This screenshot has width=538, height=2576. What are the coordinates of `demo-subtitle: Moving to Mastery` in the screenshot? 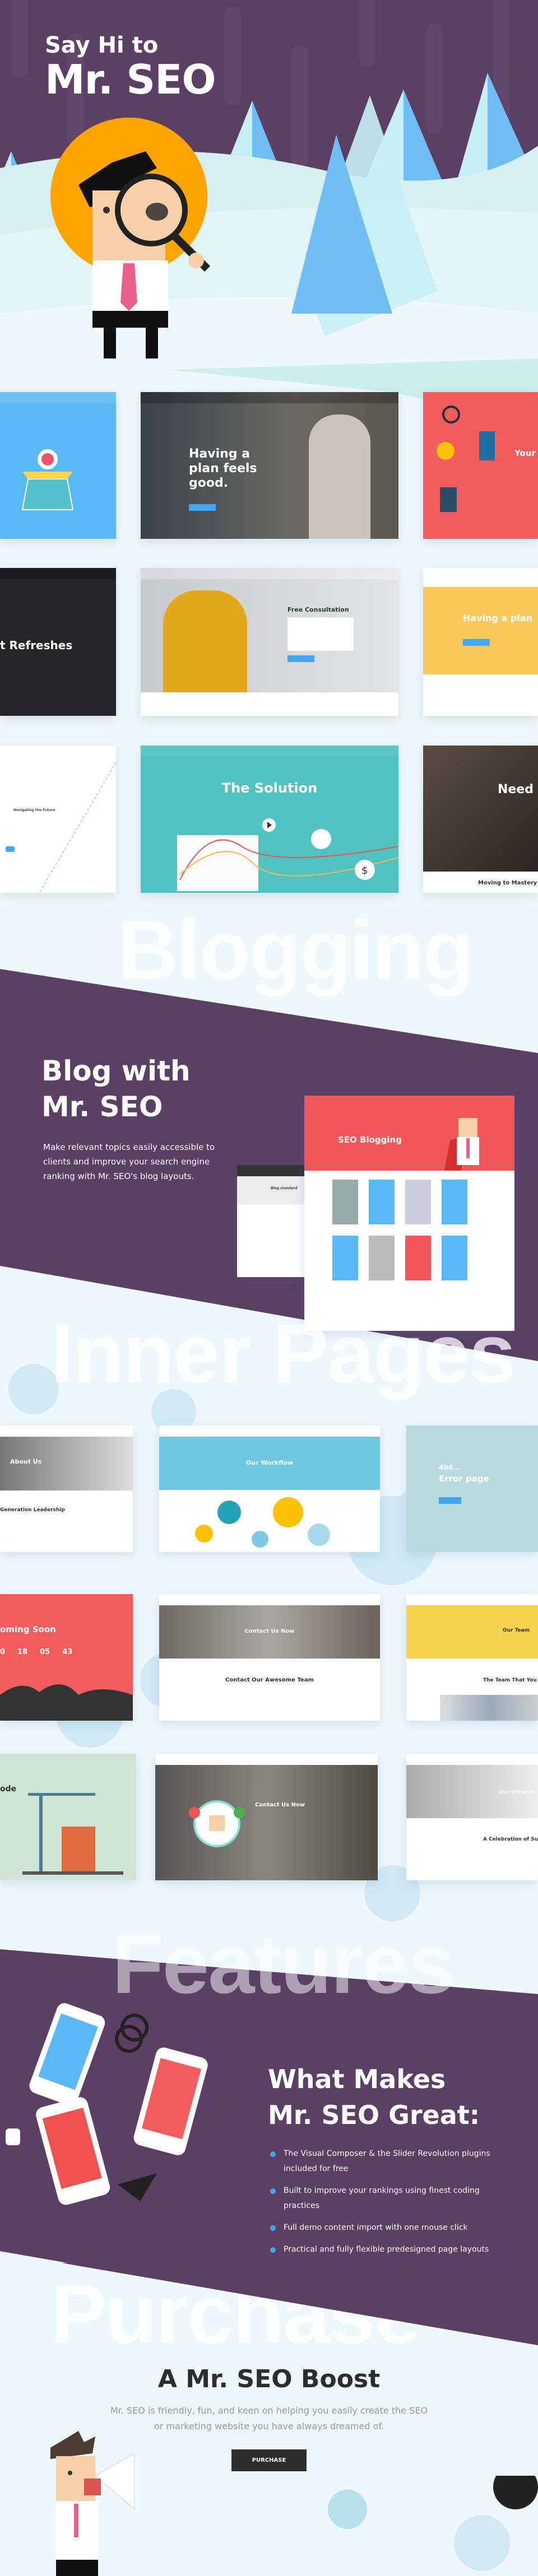 It's located at (507, 883).